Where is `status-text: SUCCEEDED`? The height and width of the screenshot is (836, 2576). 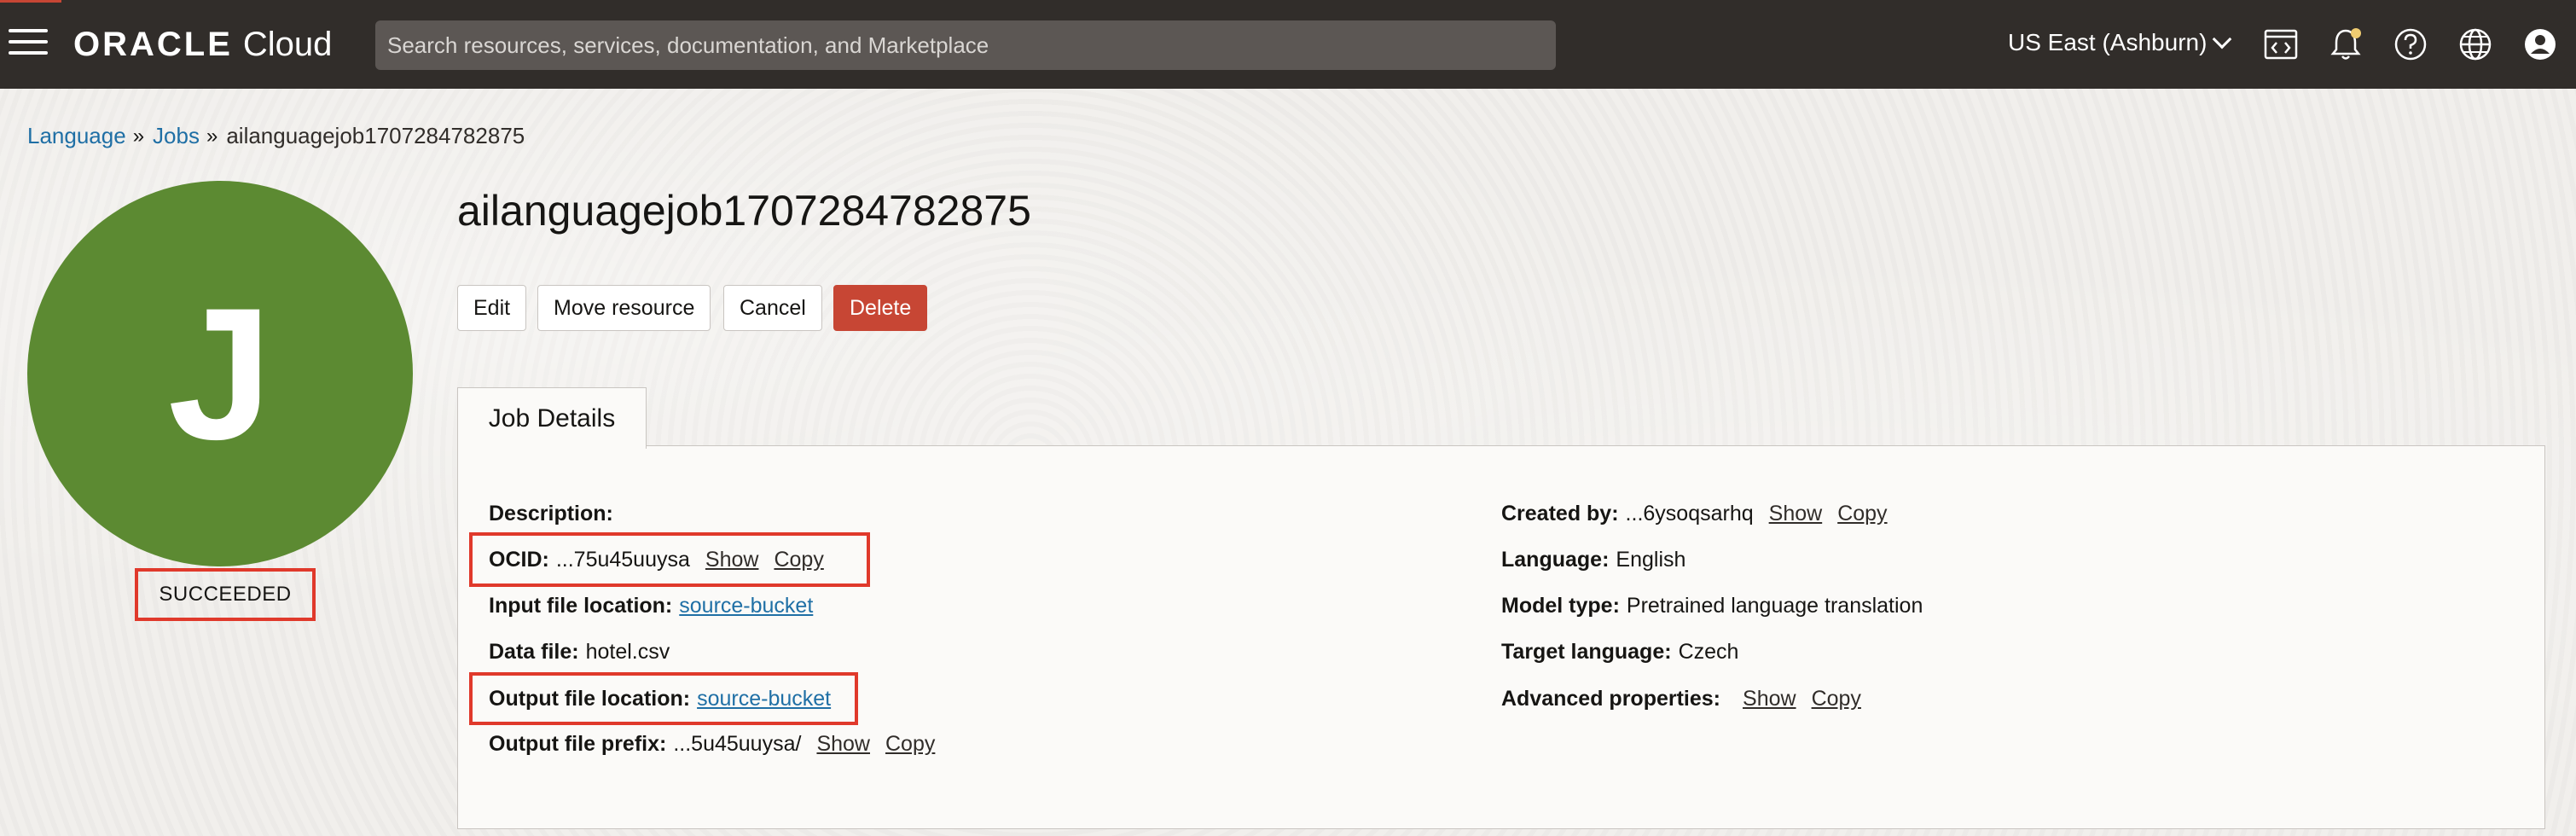 status-text: SUCCEEDED is located at coordinates (225, 594).